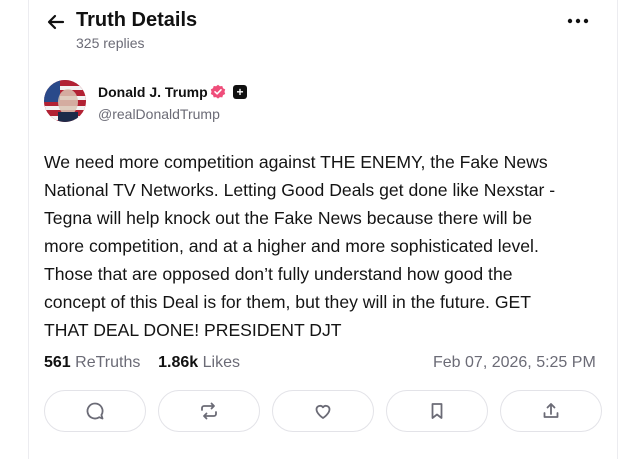 The width and height of the screenshot is (622, 459). What do you see at coordinates (142, 363) in the screenshot?
I see `post-stats: 561 ReTruths 1.86k Likes` at bounding box center [142, 363].